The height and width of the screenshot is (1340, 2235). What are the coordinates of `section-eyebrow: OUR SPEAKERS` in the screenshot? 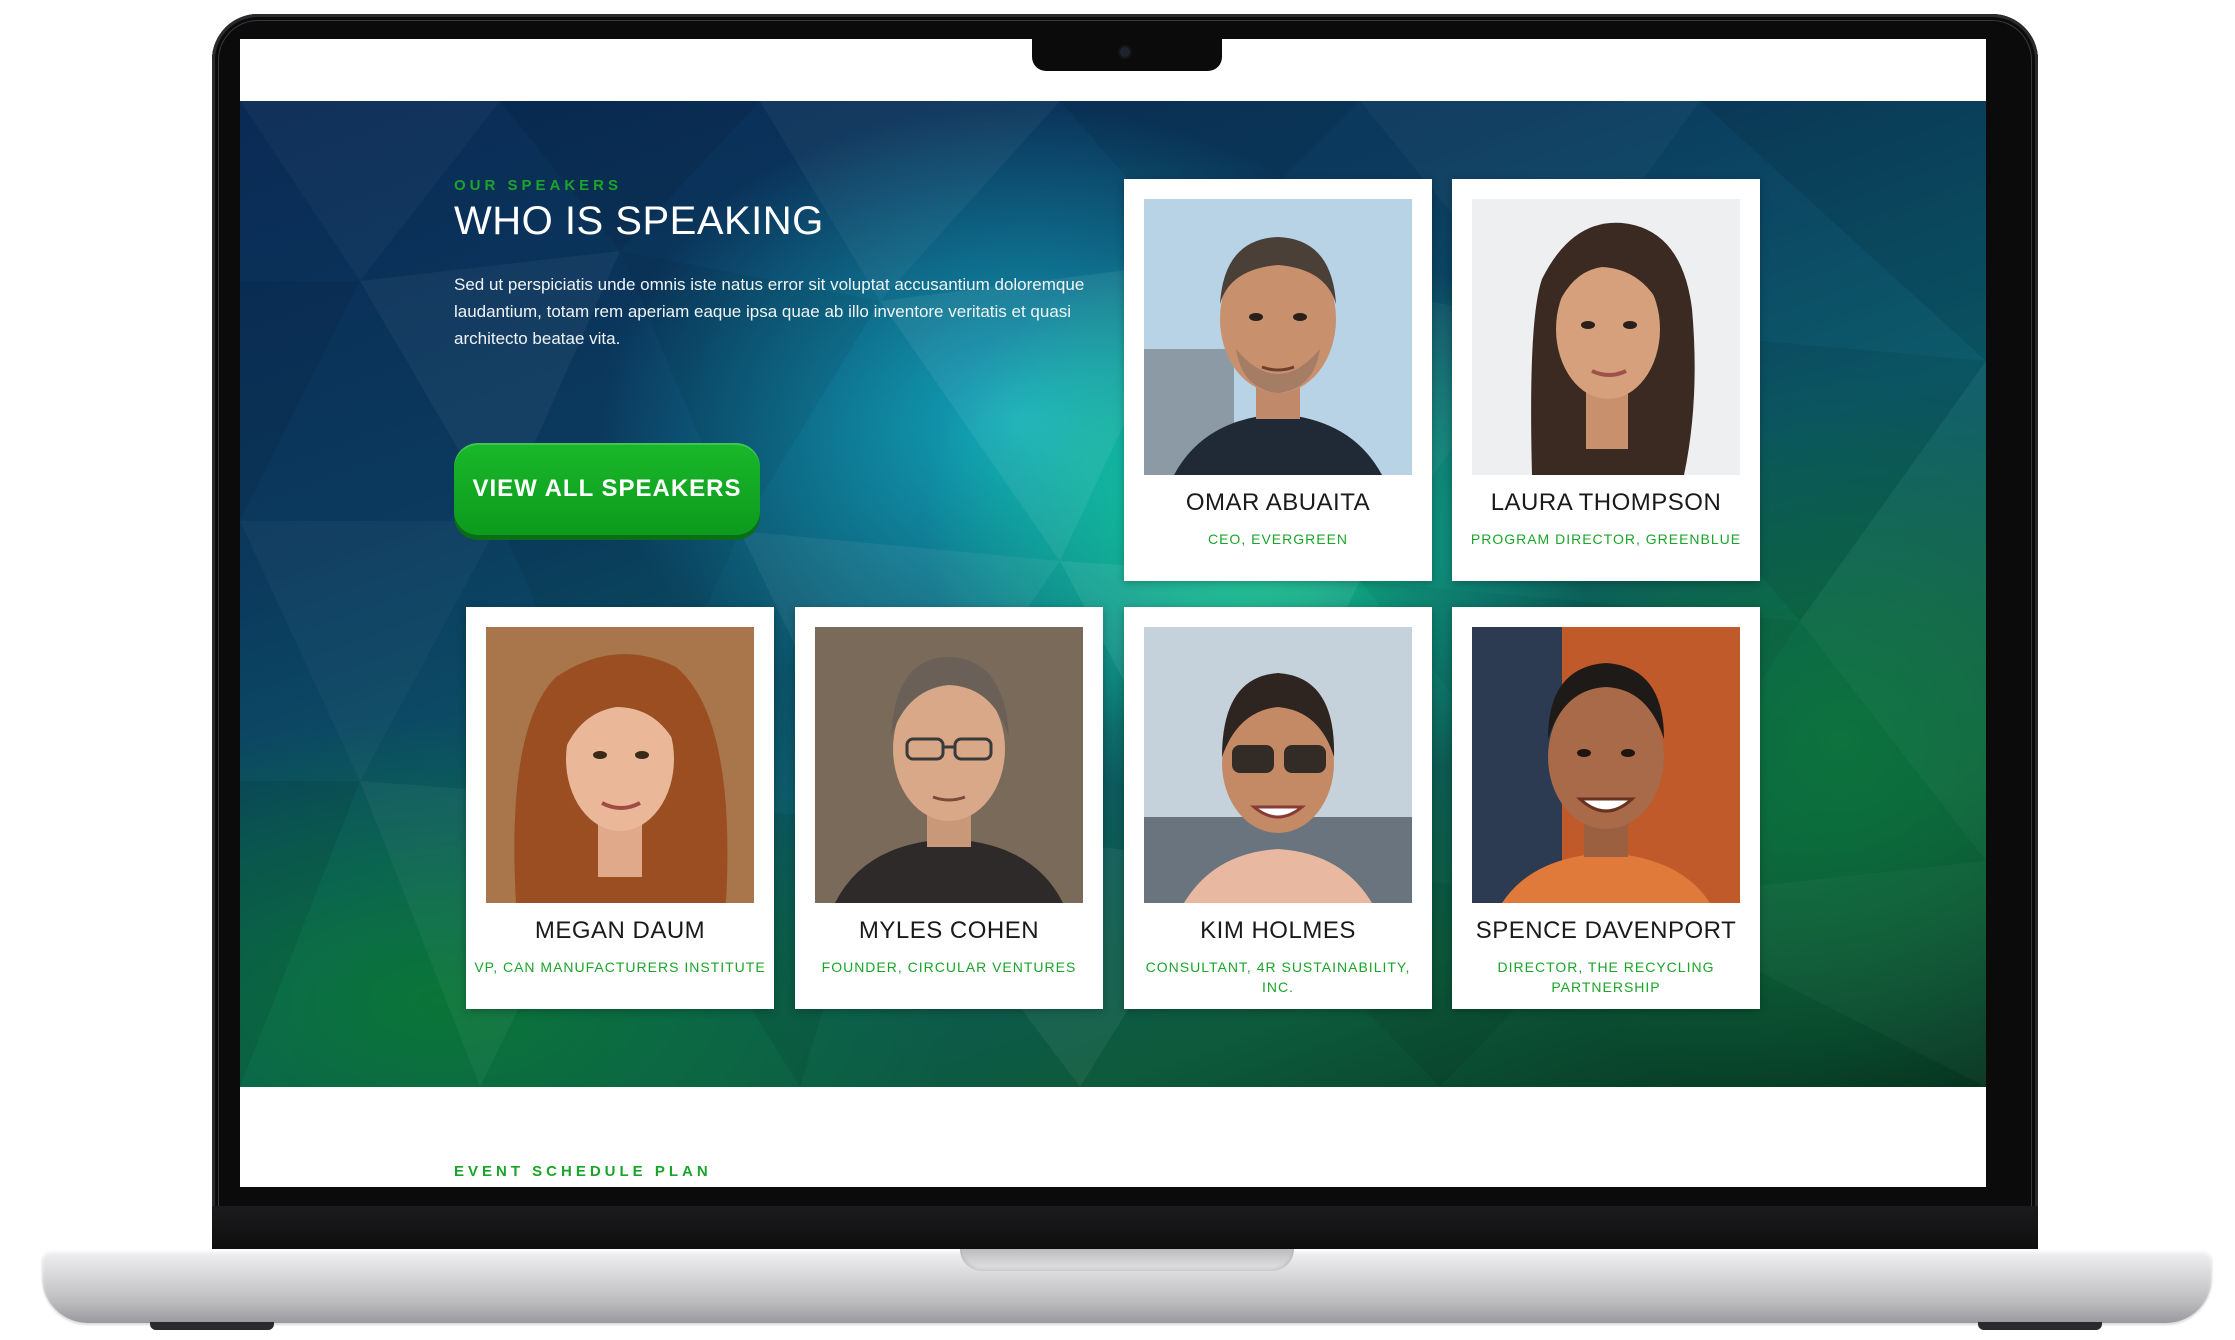 It's located at (538, 185).